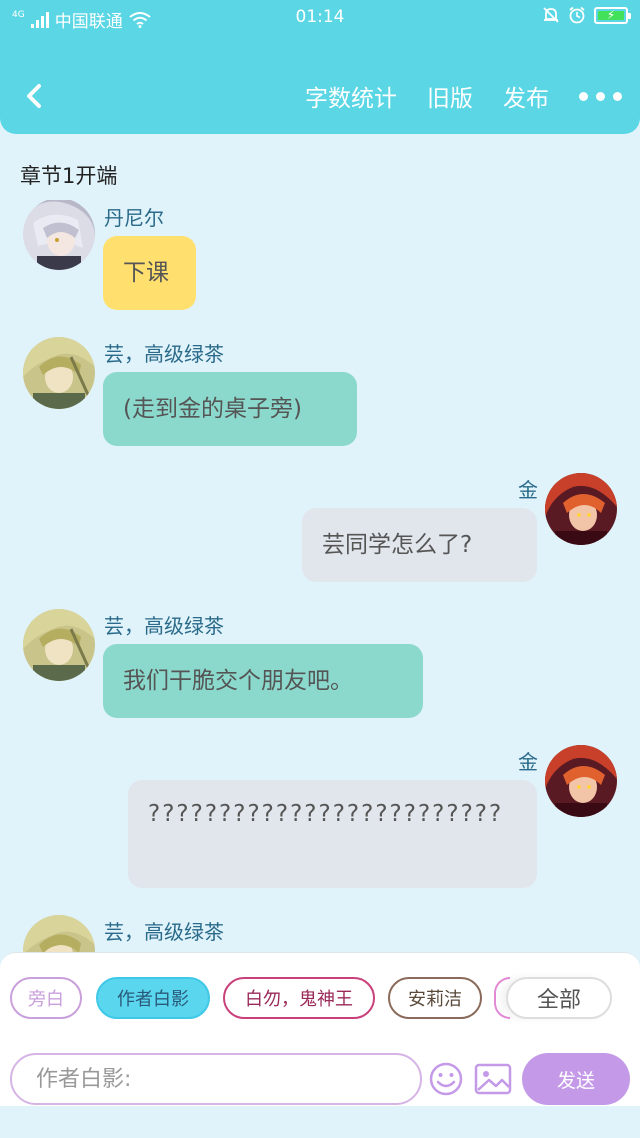 The height and width of the screenshot is (1138, 640). I want to click on role-tags: 旁白 作者白影 白勿，鬼神王 安莉洁 全部, so click(320, 999).